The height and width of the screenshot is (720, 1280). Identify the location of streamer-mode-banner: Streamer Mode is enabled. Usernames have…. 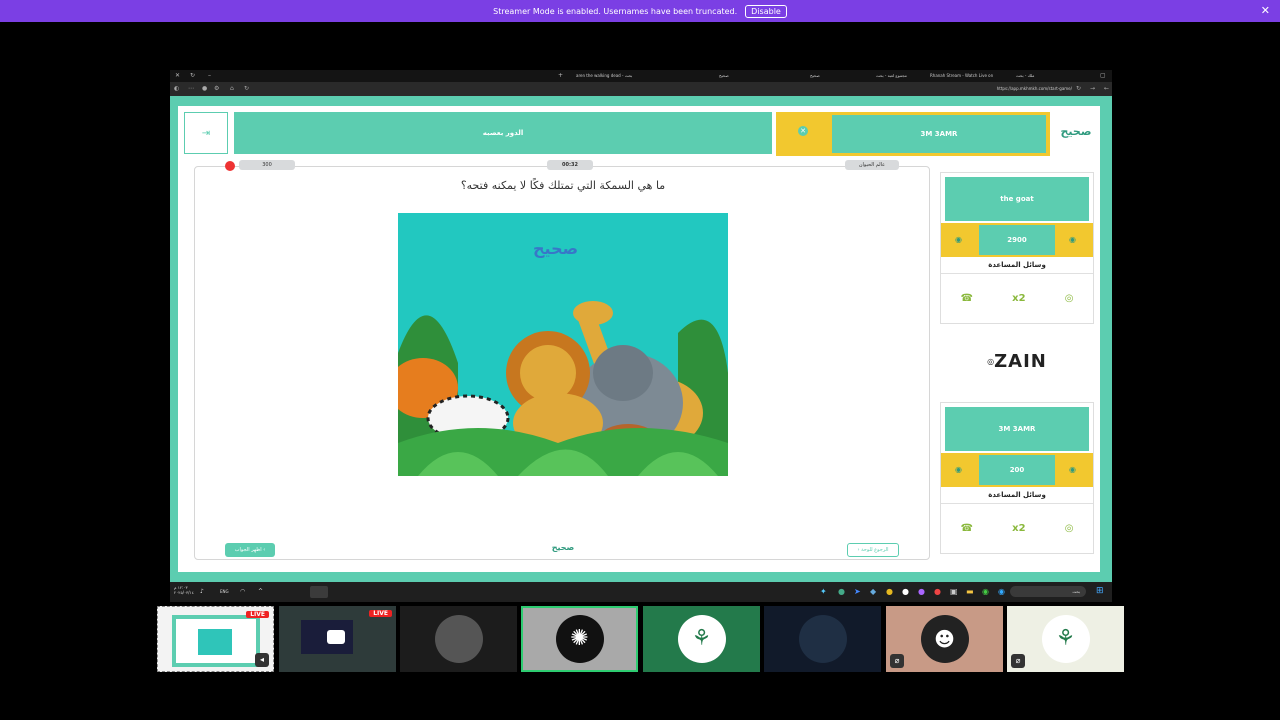
(640, 11).